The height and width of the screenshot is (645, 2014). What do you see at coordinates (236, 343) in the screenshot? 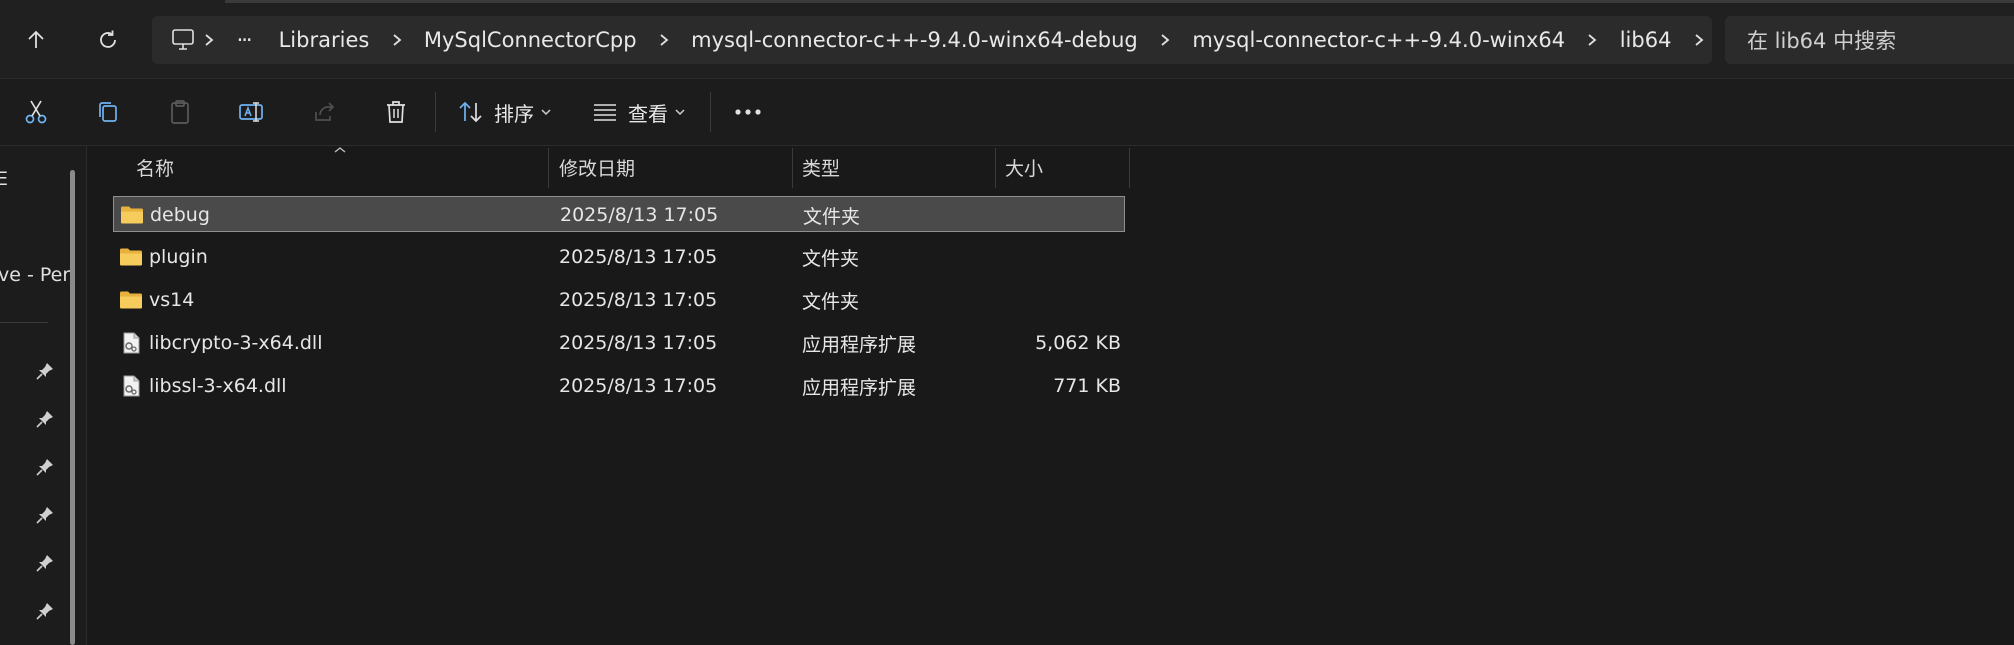
I see `file-name: libcrypto-3-x64.dll` at bounding box center [236, 343].